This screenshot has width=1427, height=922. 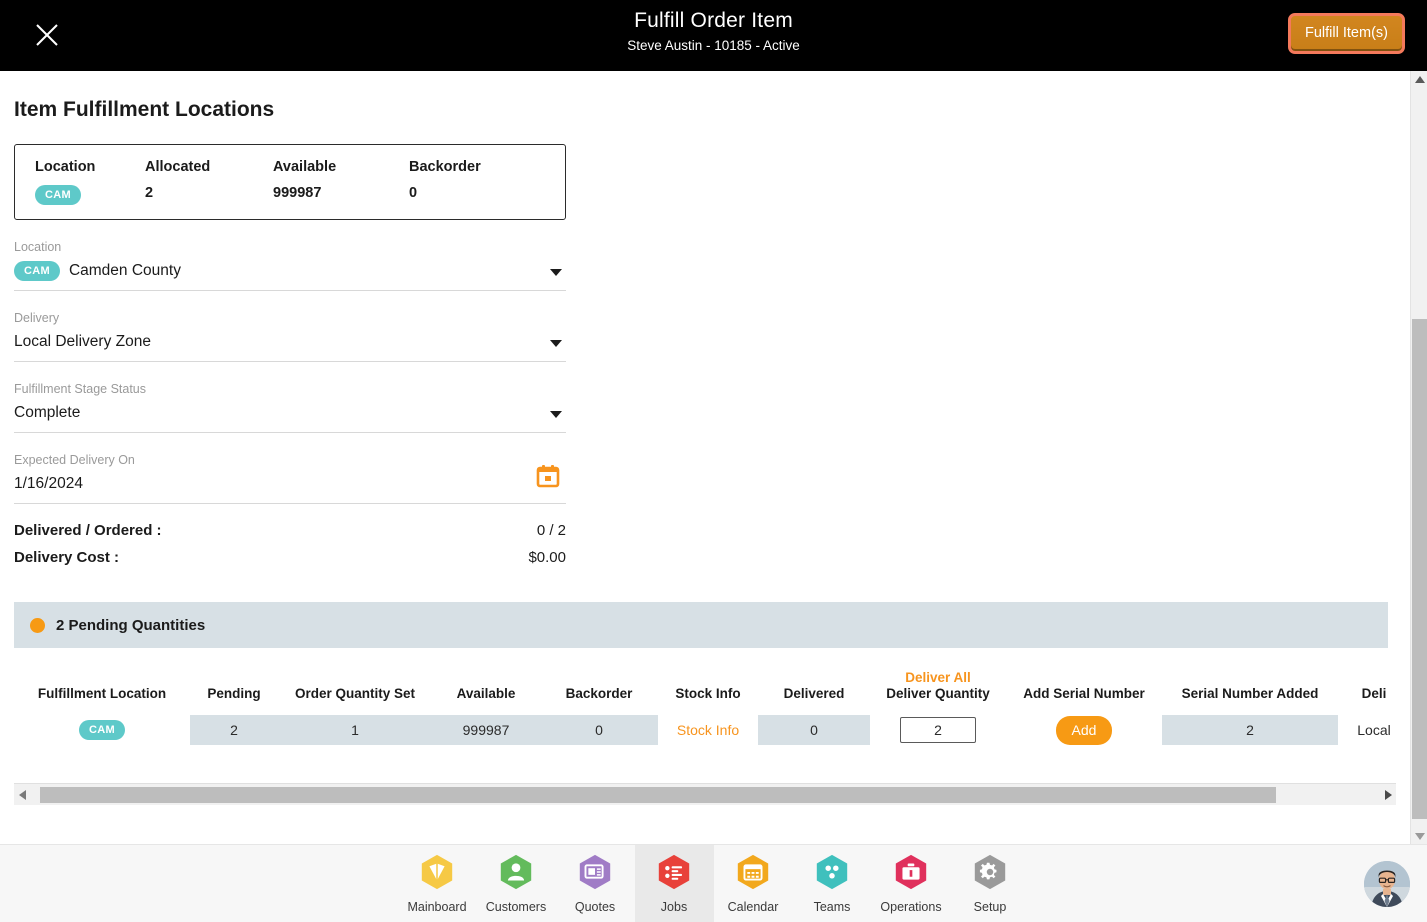 What do you see at coordinates (674, 874) in the screenshot?
I see `jobs-list-icon` at bounding box center [674, 874].